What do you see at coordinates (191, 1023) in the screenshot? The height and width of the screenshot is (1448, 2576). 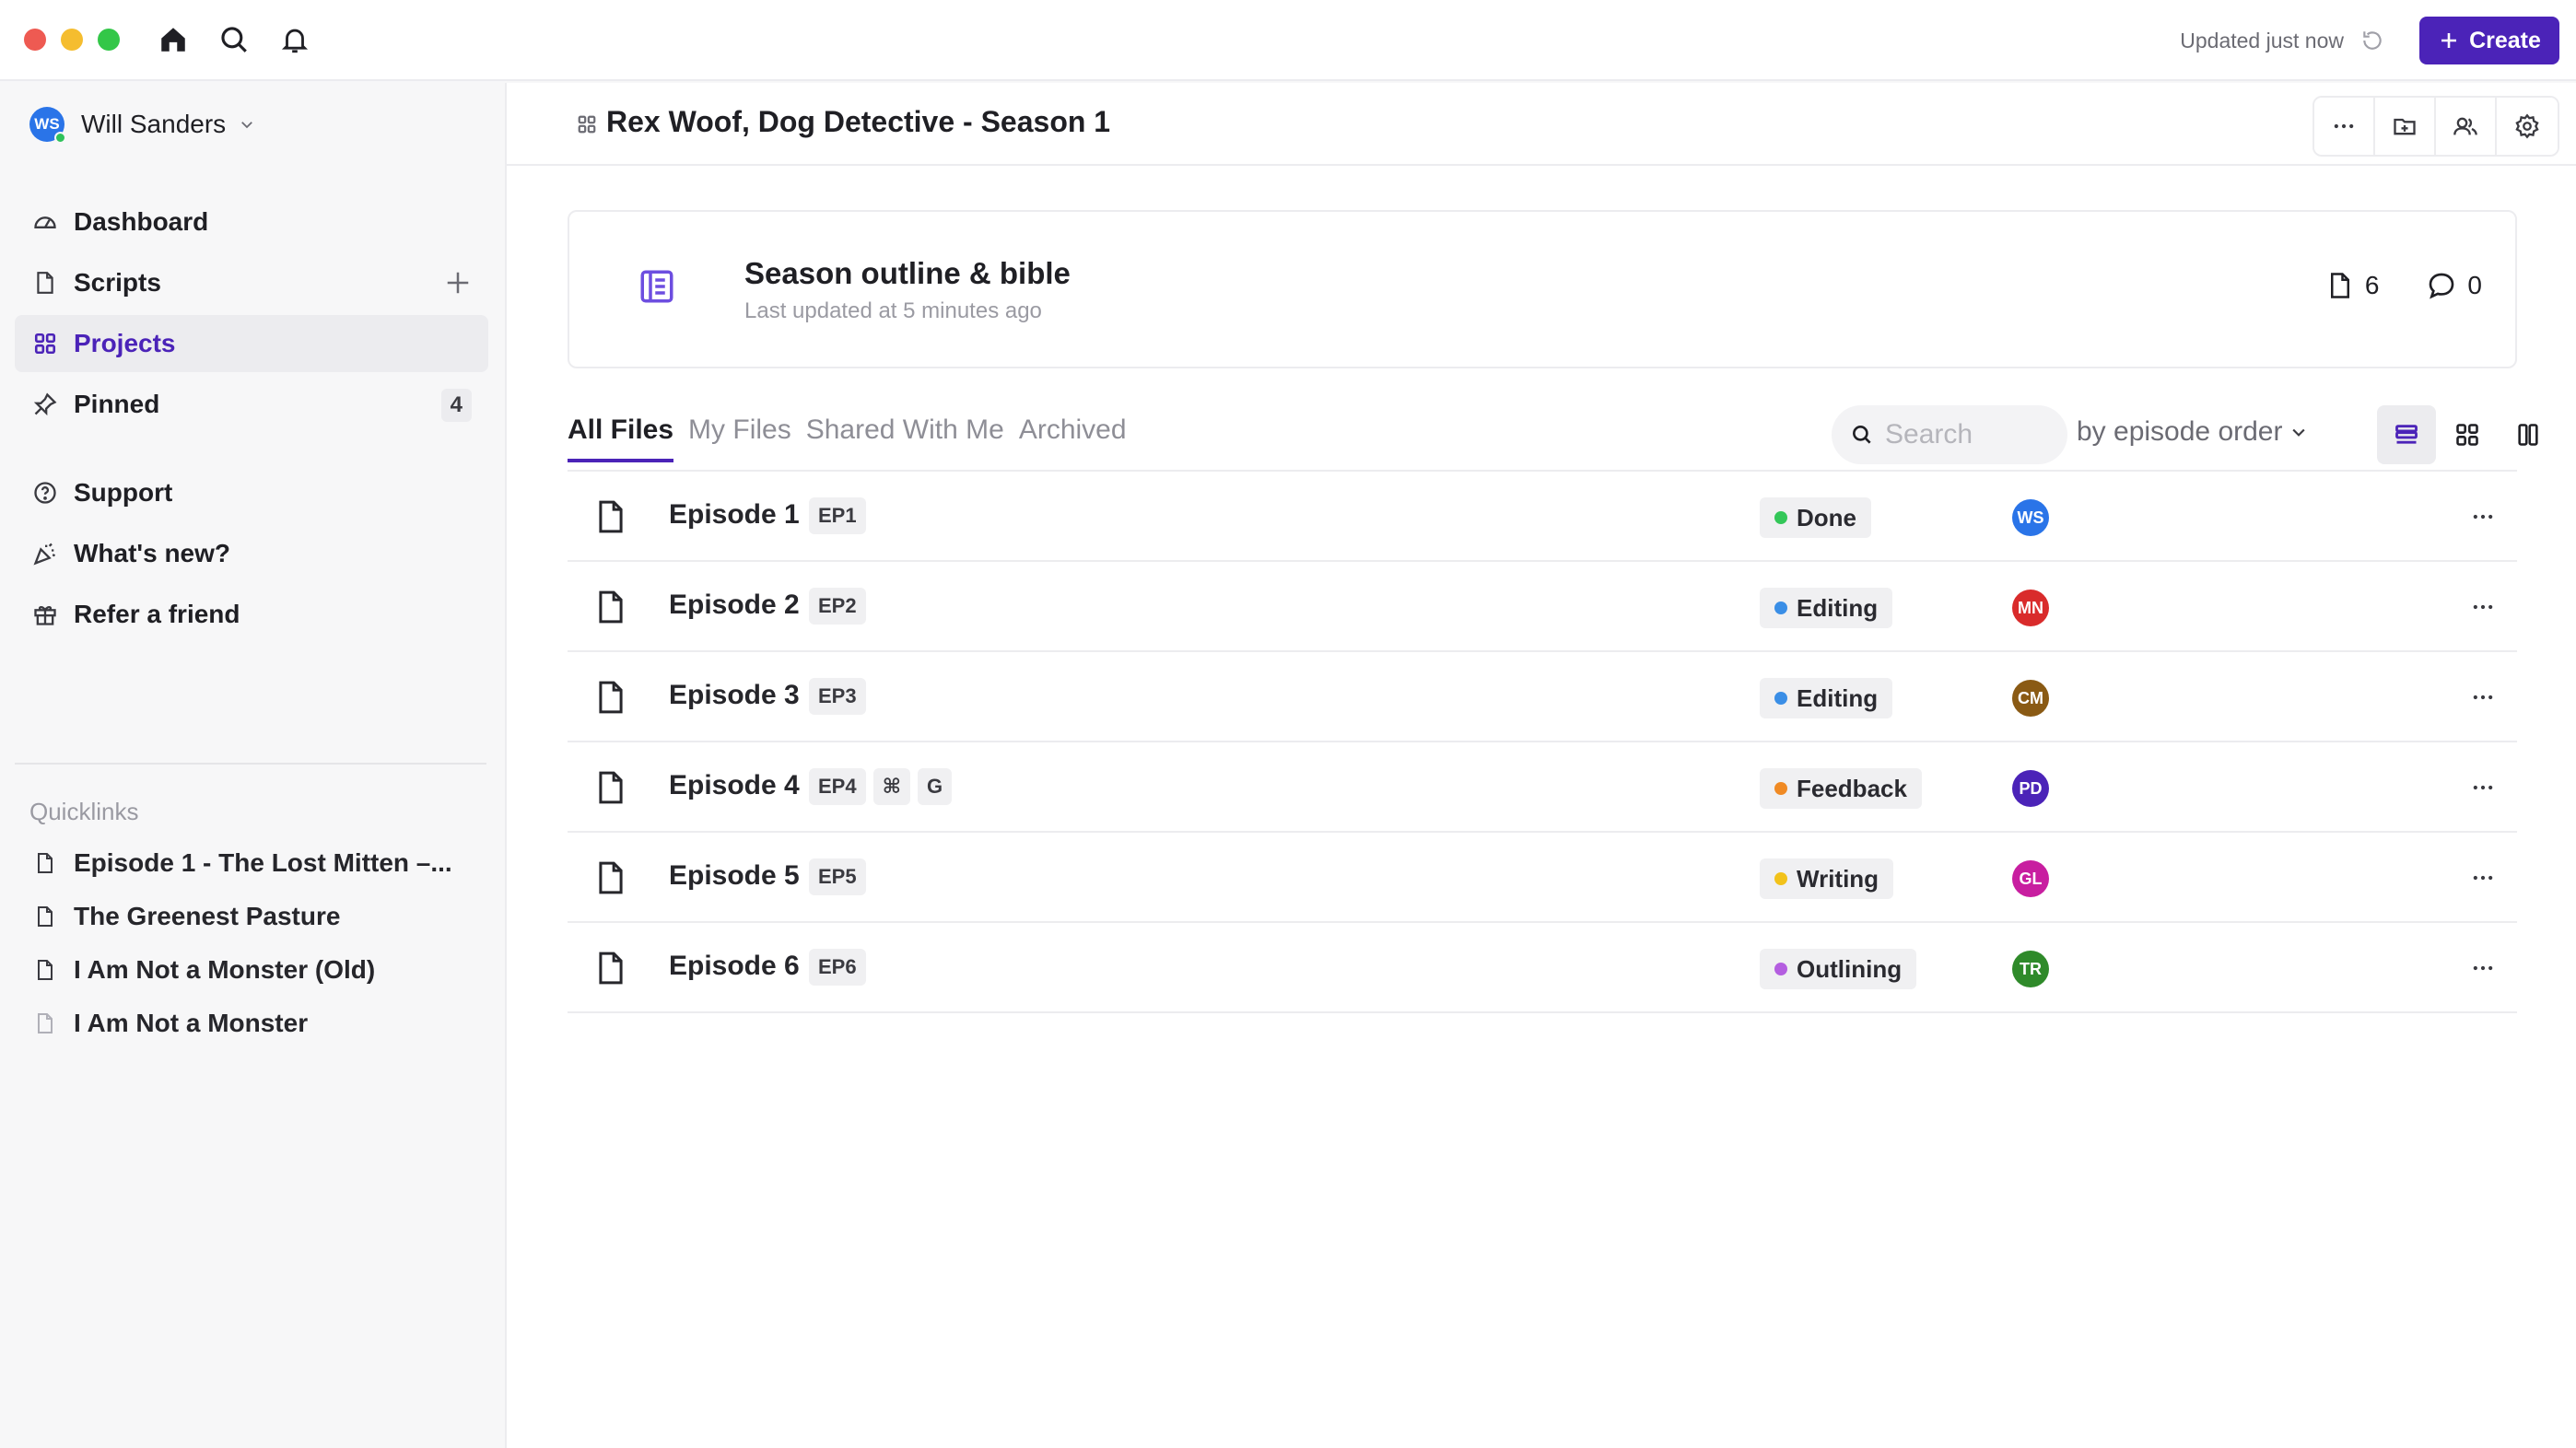 I see `quicklink-label: I Am Not a Monster` at bounding box center [191, 1023].